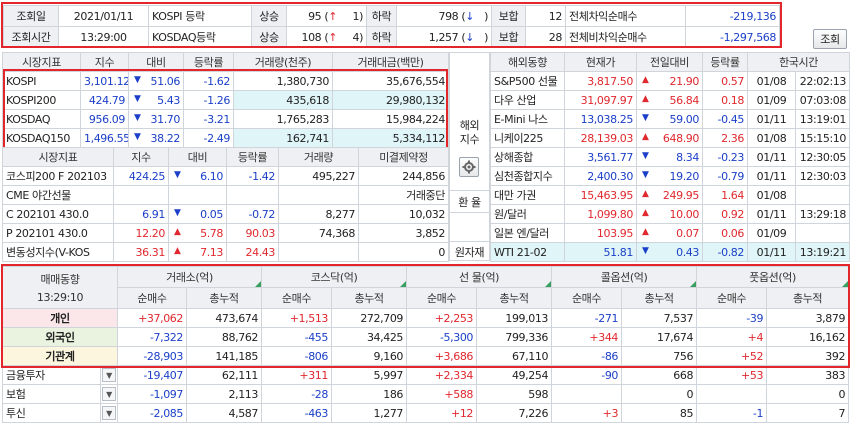 This screenshot has height=431, width=851. Describe the element at coordinates (527, 119) in the screenshot. I see `world-name: E-Mini 나스` at that location.